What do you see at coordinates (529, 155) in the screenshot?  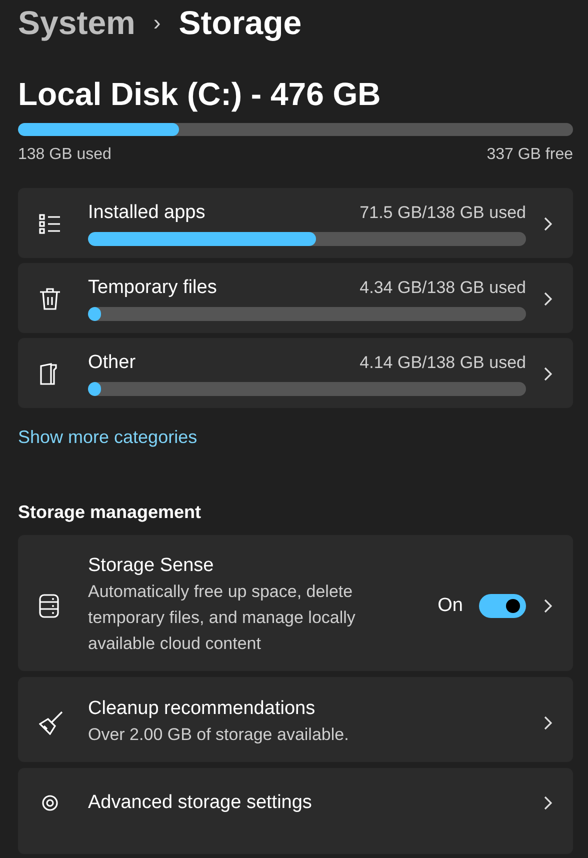 I see `free-space-label: 337 GB free` at bounding box center [529, 155].